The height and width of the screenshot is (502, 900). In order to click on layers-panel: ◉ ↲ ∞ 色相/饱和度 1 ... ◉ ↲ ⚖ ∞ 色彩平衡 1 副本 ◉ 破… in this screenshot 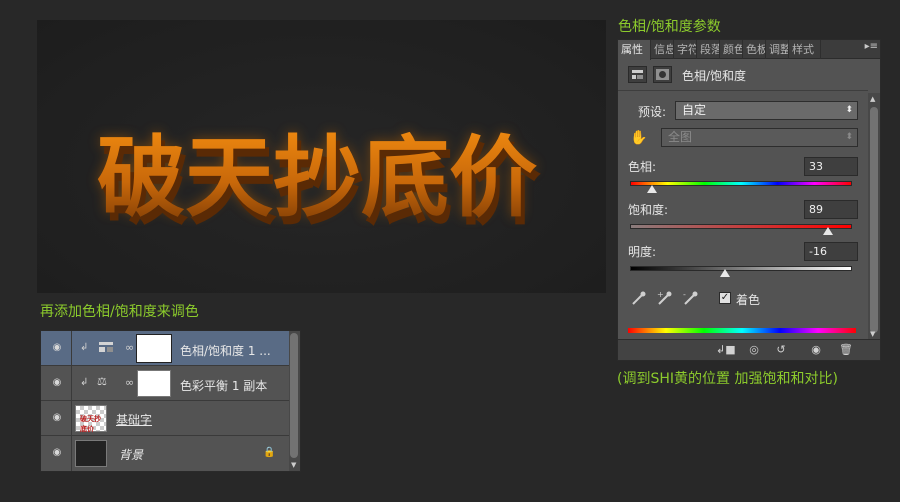, I will do `click(170, 401)`.